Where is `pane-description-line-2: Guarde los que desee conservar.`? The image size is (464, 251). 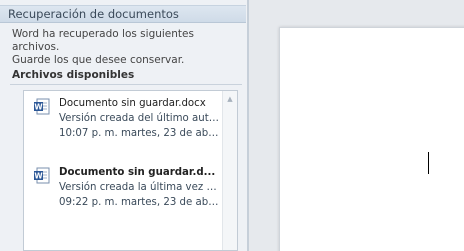 pane-description-line-2: Guarde los que desee conservar. is located at coordinates (98, 60).